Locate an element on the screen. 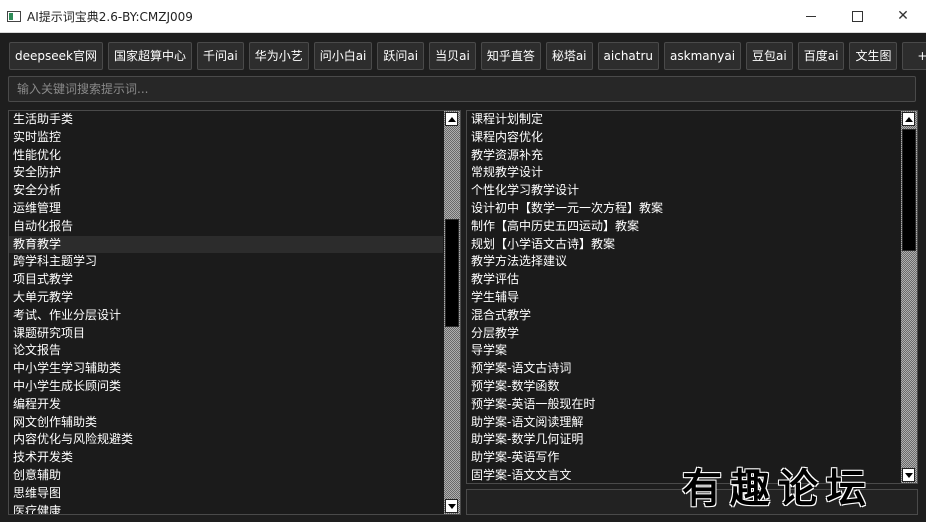  minimize-icon is located at coordinates (811, 16).